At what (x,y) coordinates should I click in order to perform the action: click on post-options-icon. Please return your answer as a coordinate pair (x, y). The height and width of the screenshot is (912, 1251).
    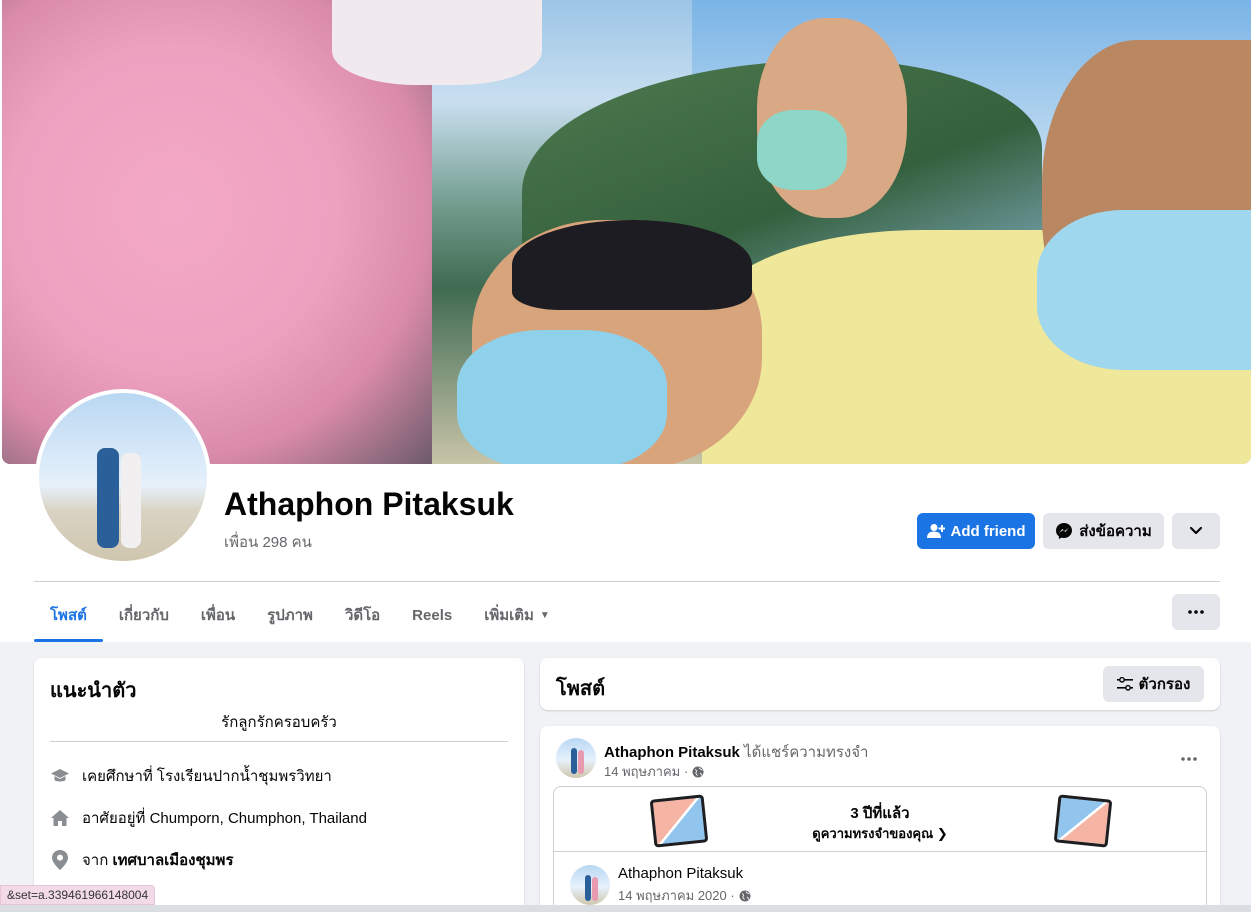
    Looking at the image, I should click on (1189, 759).